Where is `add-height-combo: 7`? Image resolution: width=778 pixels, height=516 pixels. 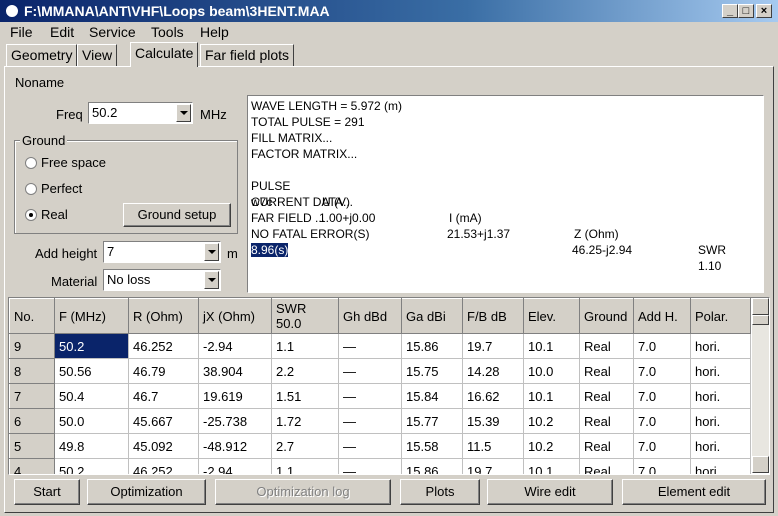
add-height-combo: 7 is located at coordinates (162, 252).